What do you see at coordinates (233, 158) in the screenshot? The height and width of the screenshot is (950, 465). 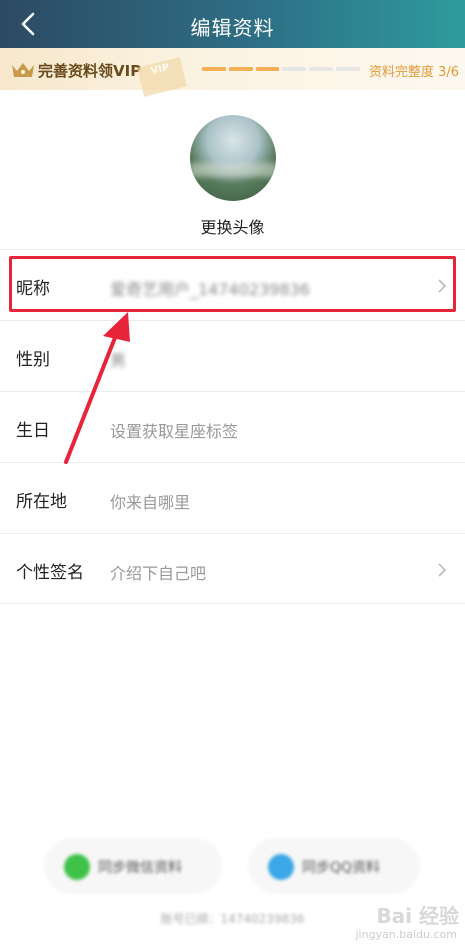 I see `avatar` at bounding box center [233, 158].